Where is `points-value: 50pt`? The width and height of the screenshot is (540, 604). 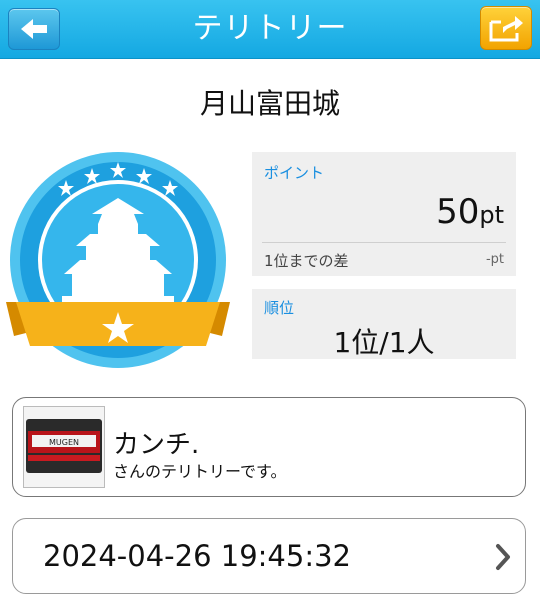 points-value: 50pt is located at coordinates (470, 212).